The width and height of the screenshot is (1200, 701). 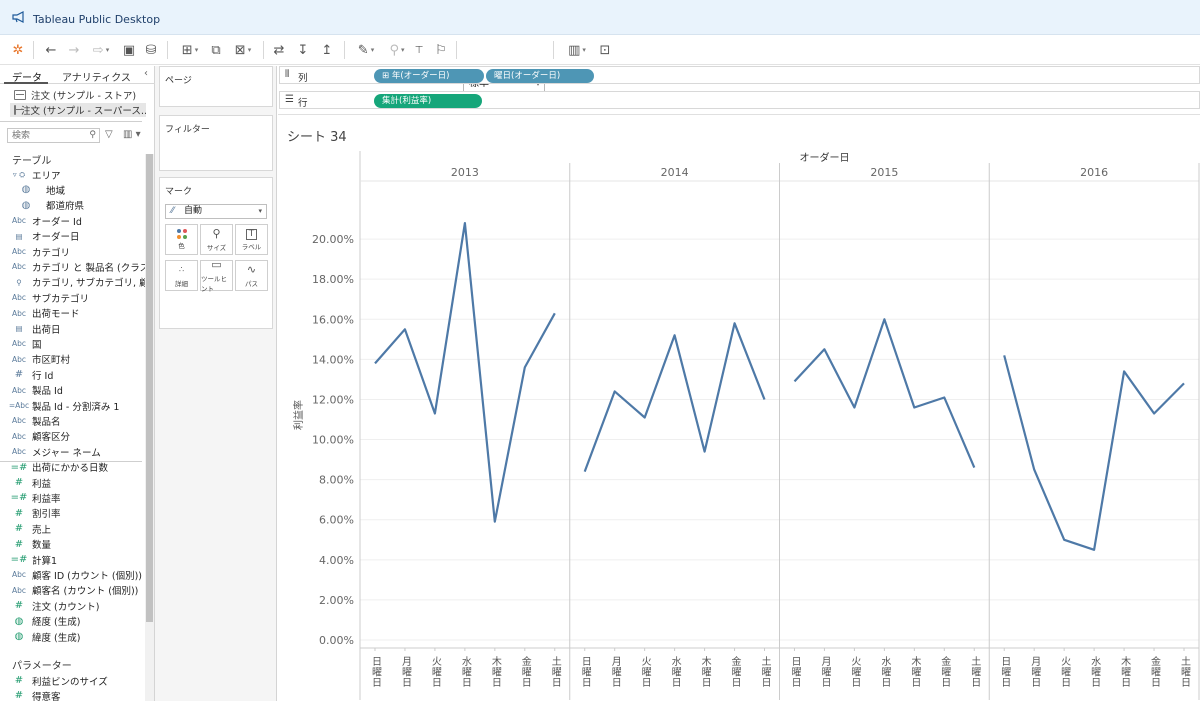 What do you see at coordinates (76, 189) in the screenshot?
I see `field-item: ◍ 地域` at bounding box center [76, 189].